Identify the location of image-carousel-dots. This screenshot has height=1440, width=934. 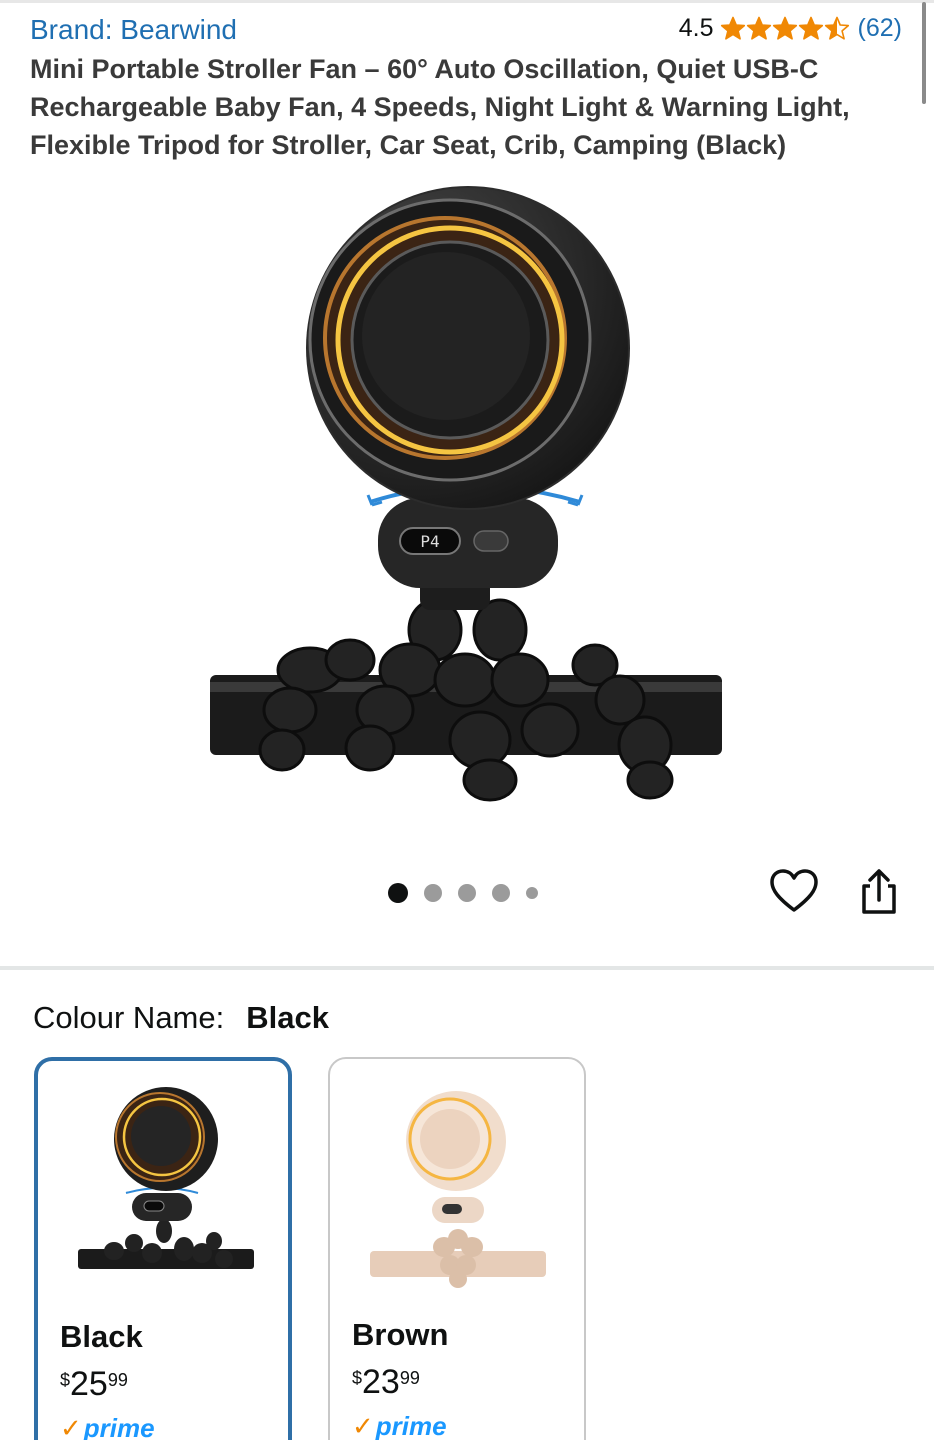
(471, 893).